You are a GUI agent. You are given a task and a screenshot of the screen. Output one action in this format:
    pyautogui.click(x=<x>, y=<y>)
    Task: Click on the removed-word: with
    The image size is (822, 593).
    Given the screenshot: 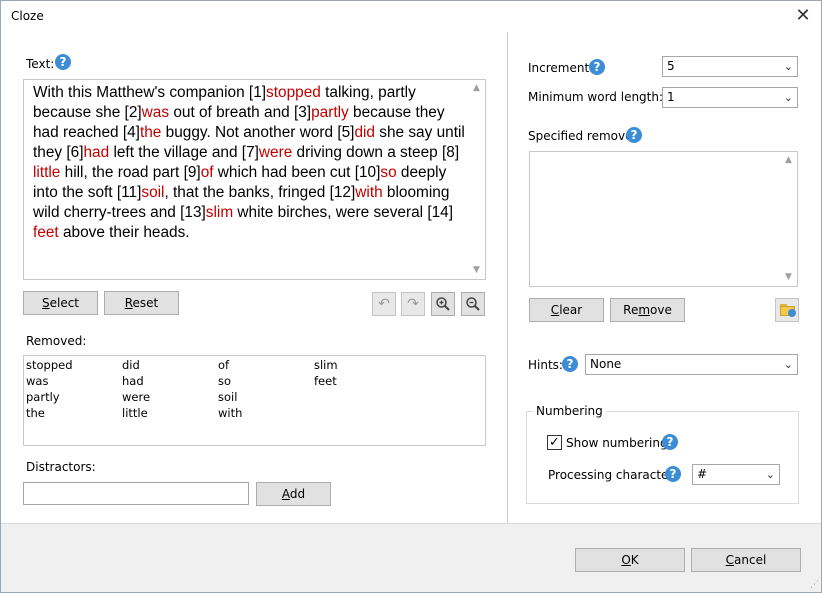 What is the action you would take?
    pyautogui.click(x=369, y=192)
    